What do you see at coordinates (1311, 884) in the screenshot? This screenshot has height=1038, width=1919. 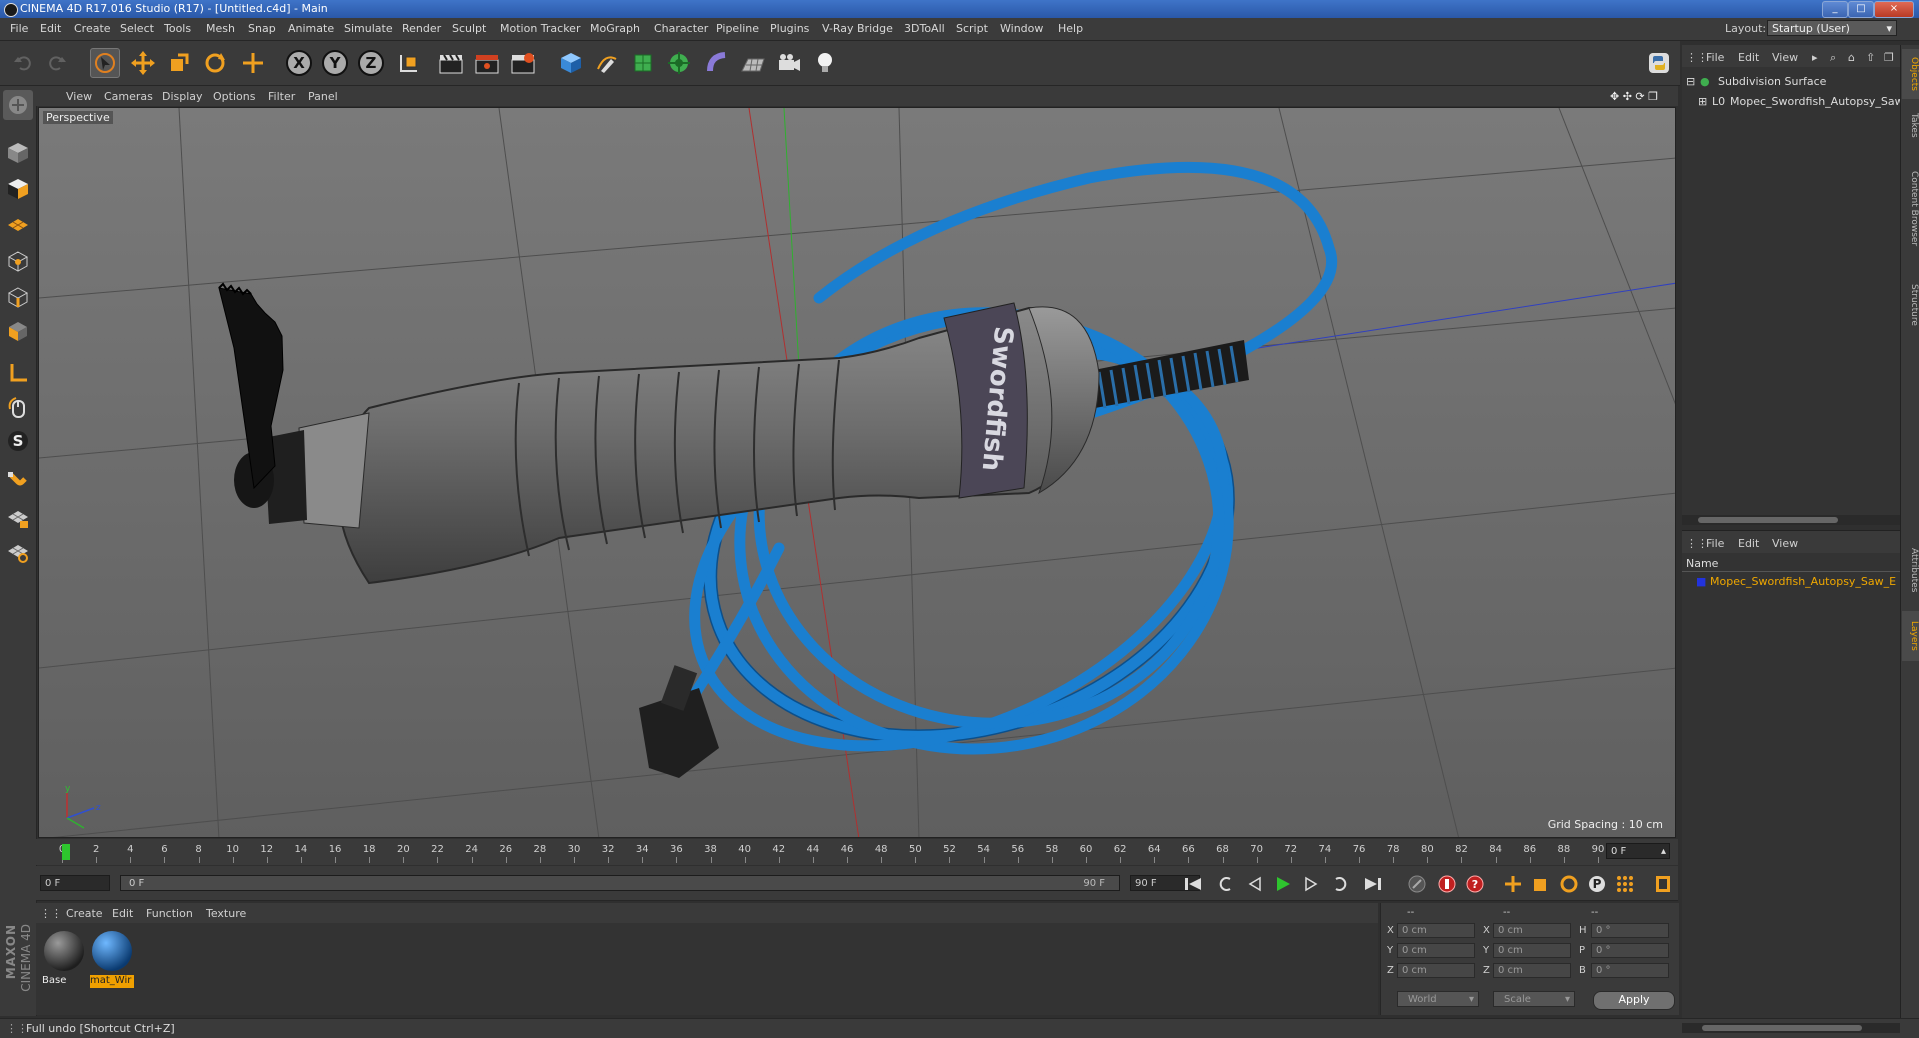 I see `next-frame-button` at bounding box center [1311, 884].